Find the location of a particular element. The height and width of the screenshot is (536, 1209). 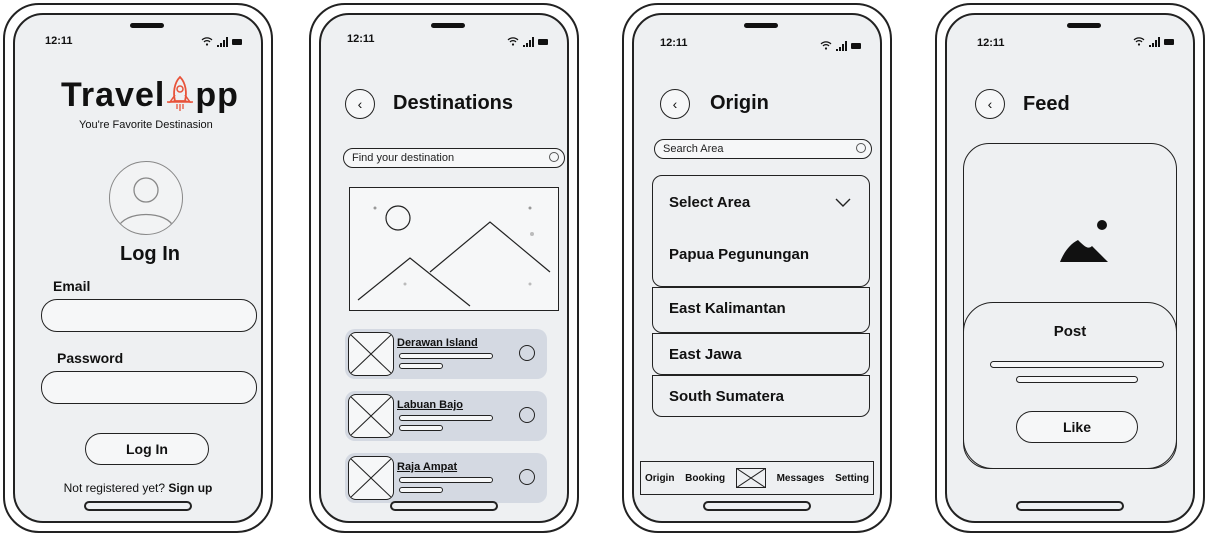

hero-image-placeholder is located at coordinates (454, 249).